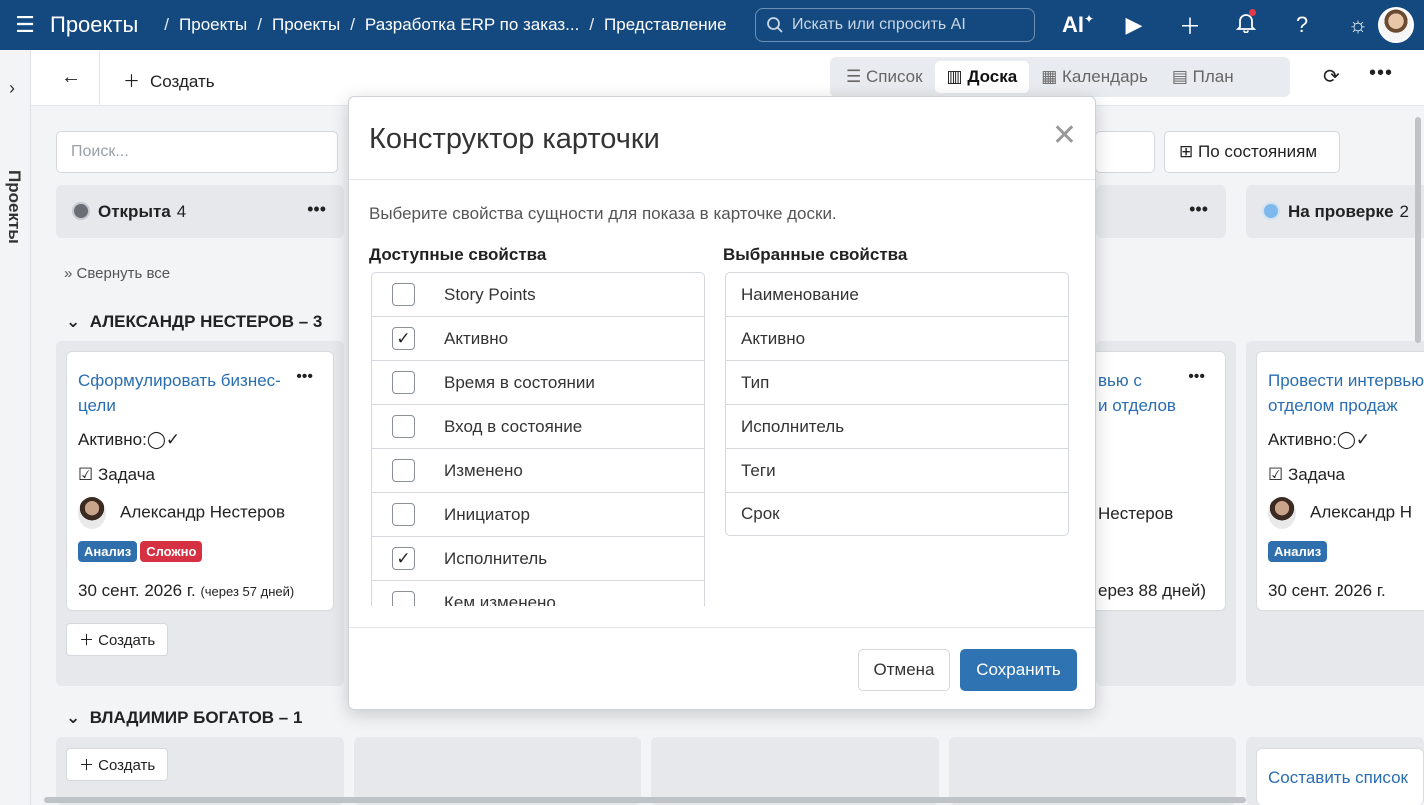 The image size is (1424, 805). What do you see at coordinates (1018, 670) in the screenshot?
I see `save-button: Сохранить` at bounding box center [1018, 670].